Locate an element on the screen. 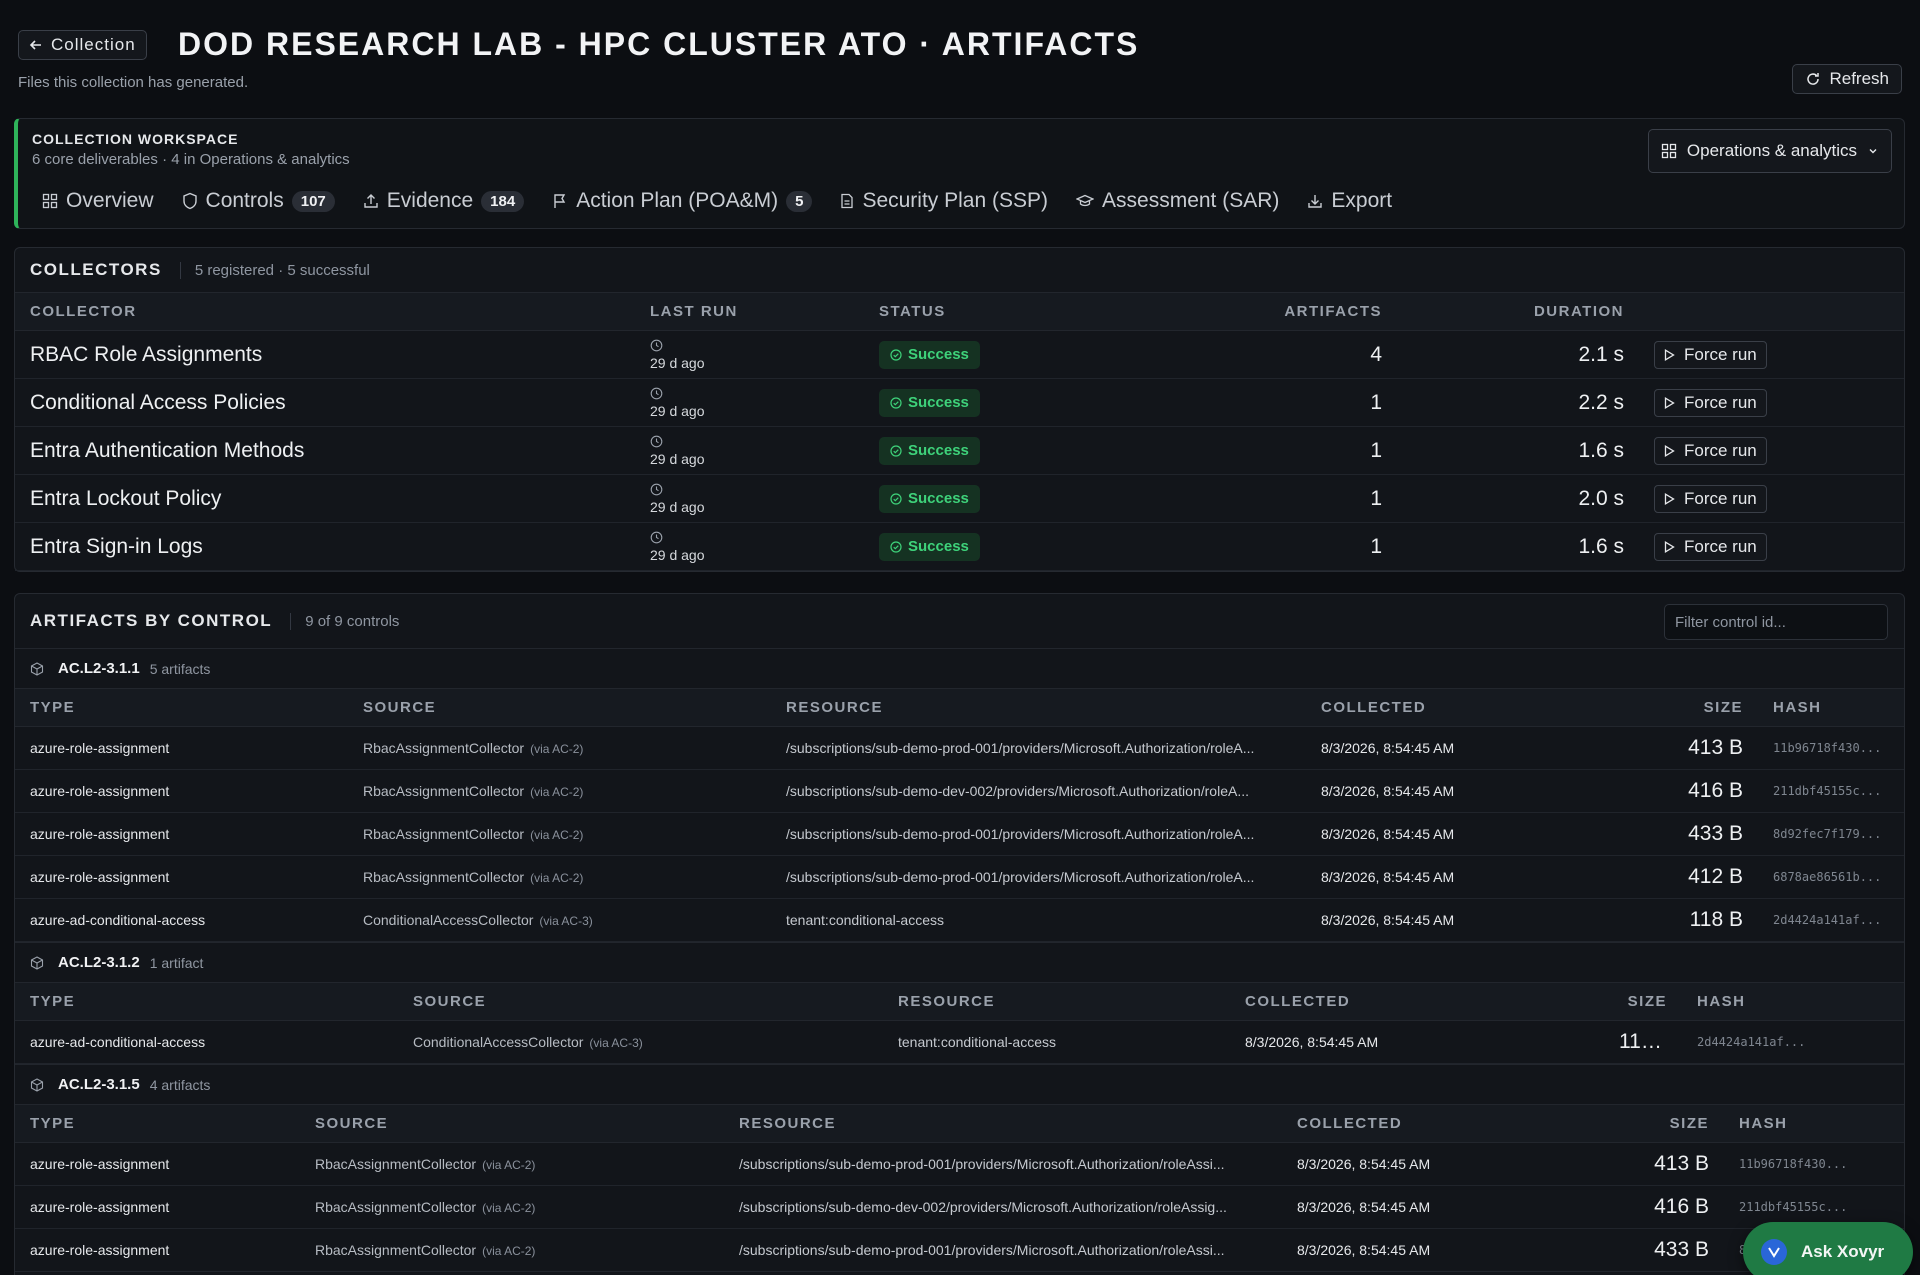 This screenshot has width=1920, height=1275. document-icon is located at coordinates (847, 201).